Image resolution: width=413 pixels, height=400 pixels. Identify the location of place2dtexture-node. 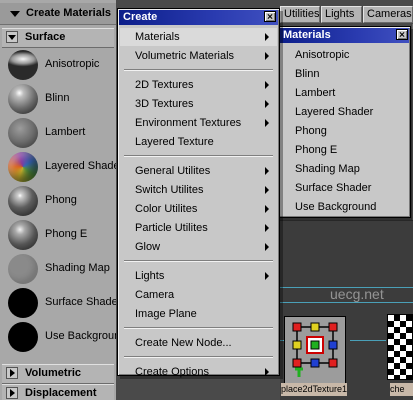
(315, 351).